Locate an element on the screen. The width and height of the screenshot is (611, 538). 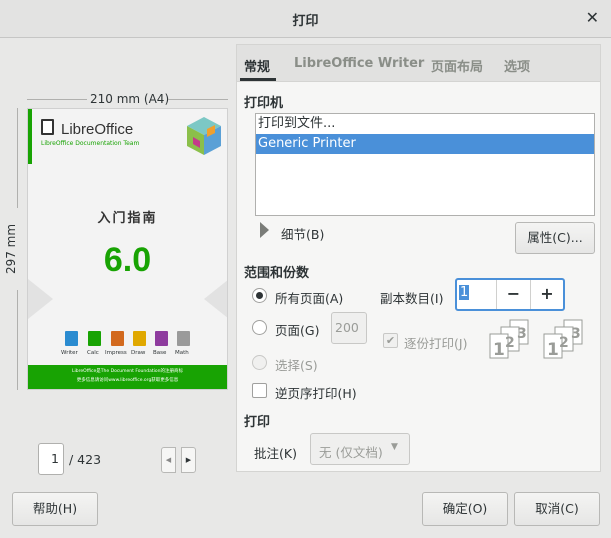
app-icons-row: Writer Calc Impress Draw Base Math is located at coordinates (128, 346).